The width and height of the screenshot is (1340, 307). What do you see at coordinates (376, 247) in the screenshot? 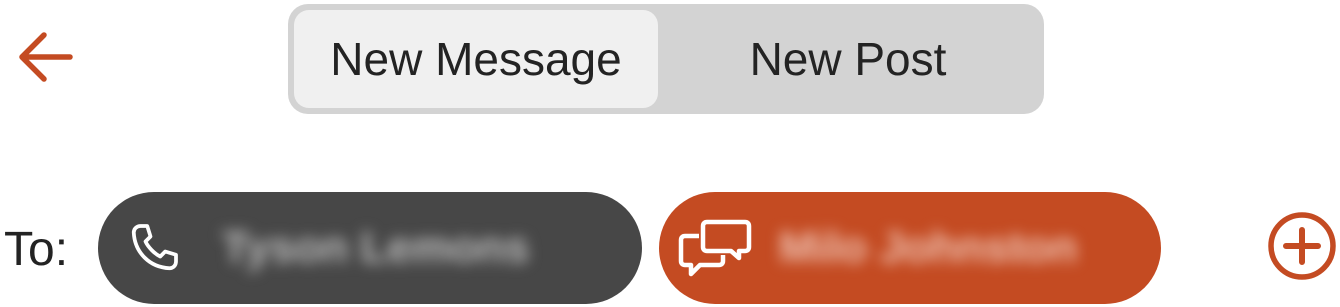
I see `recipient-name: Tyson Lemons` at bounding box center [376, 247].